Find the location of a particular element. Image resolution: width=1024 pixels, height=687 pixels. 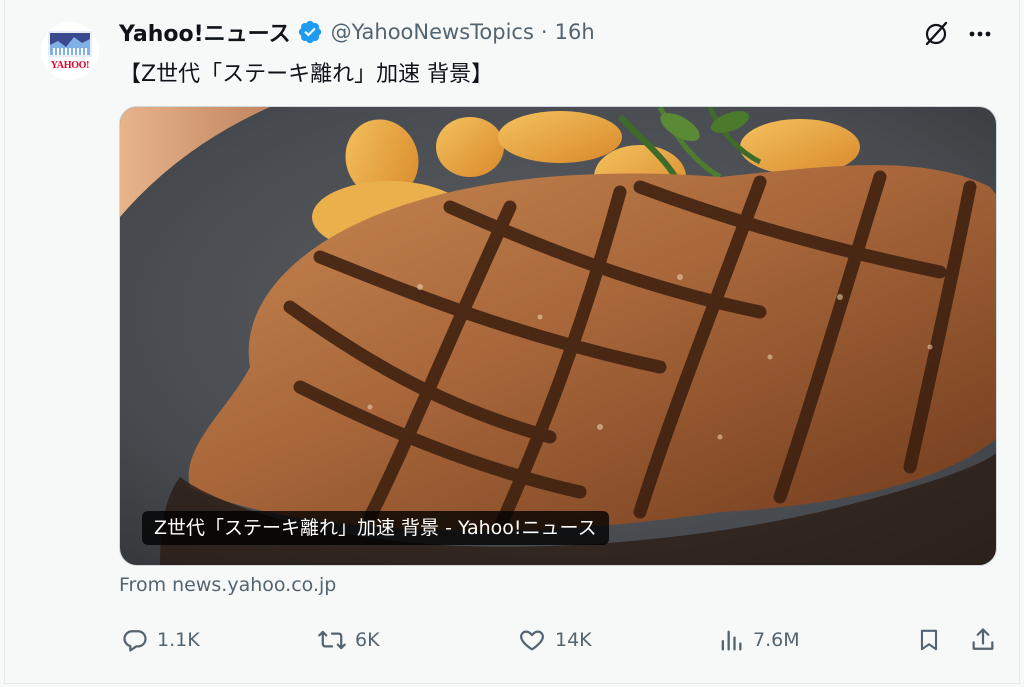

yahoo-news-logo-icon is located at coordinates (70, 44).